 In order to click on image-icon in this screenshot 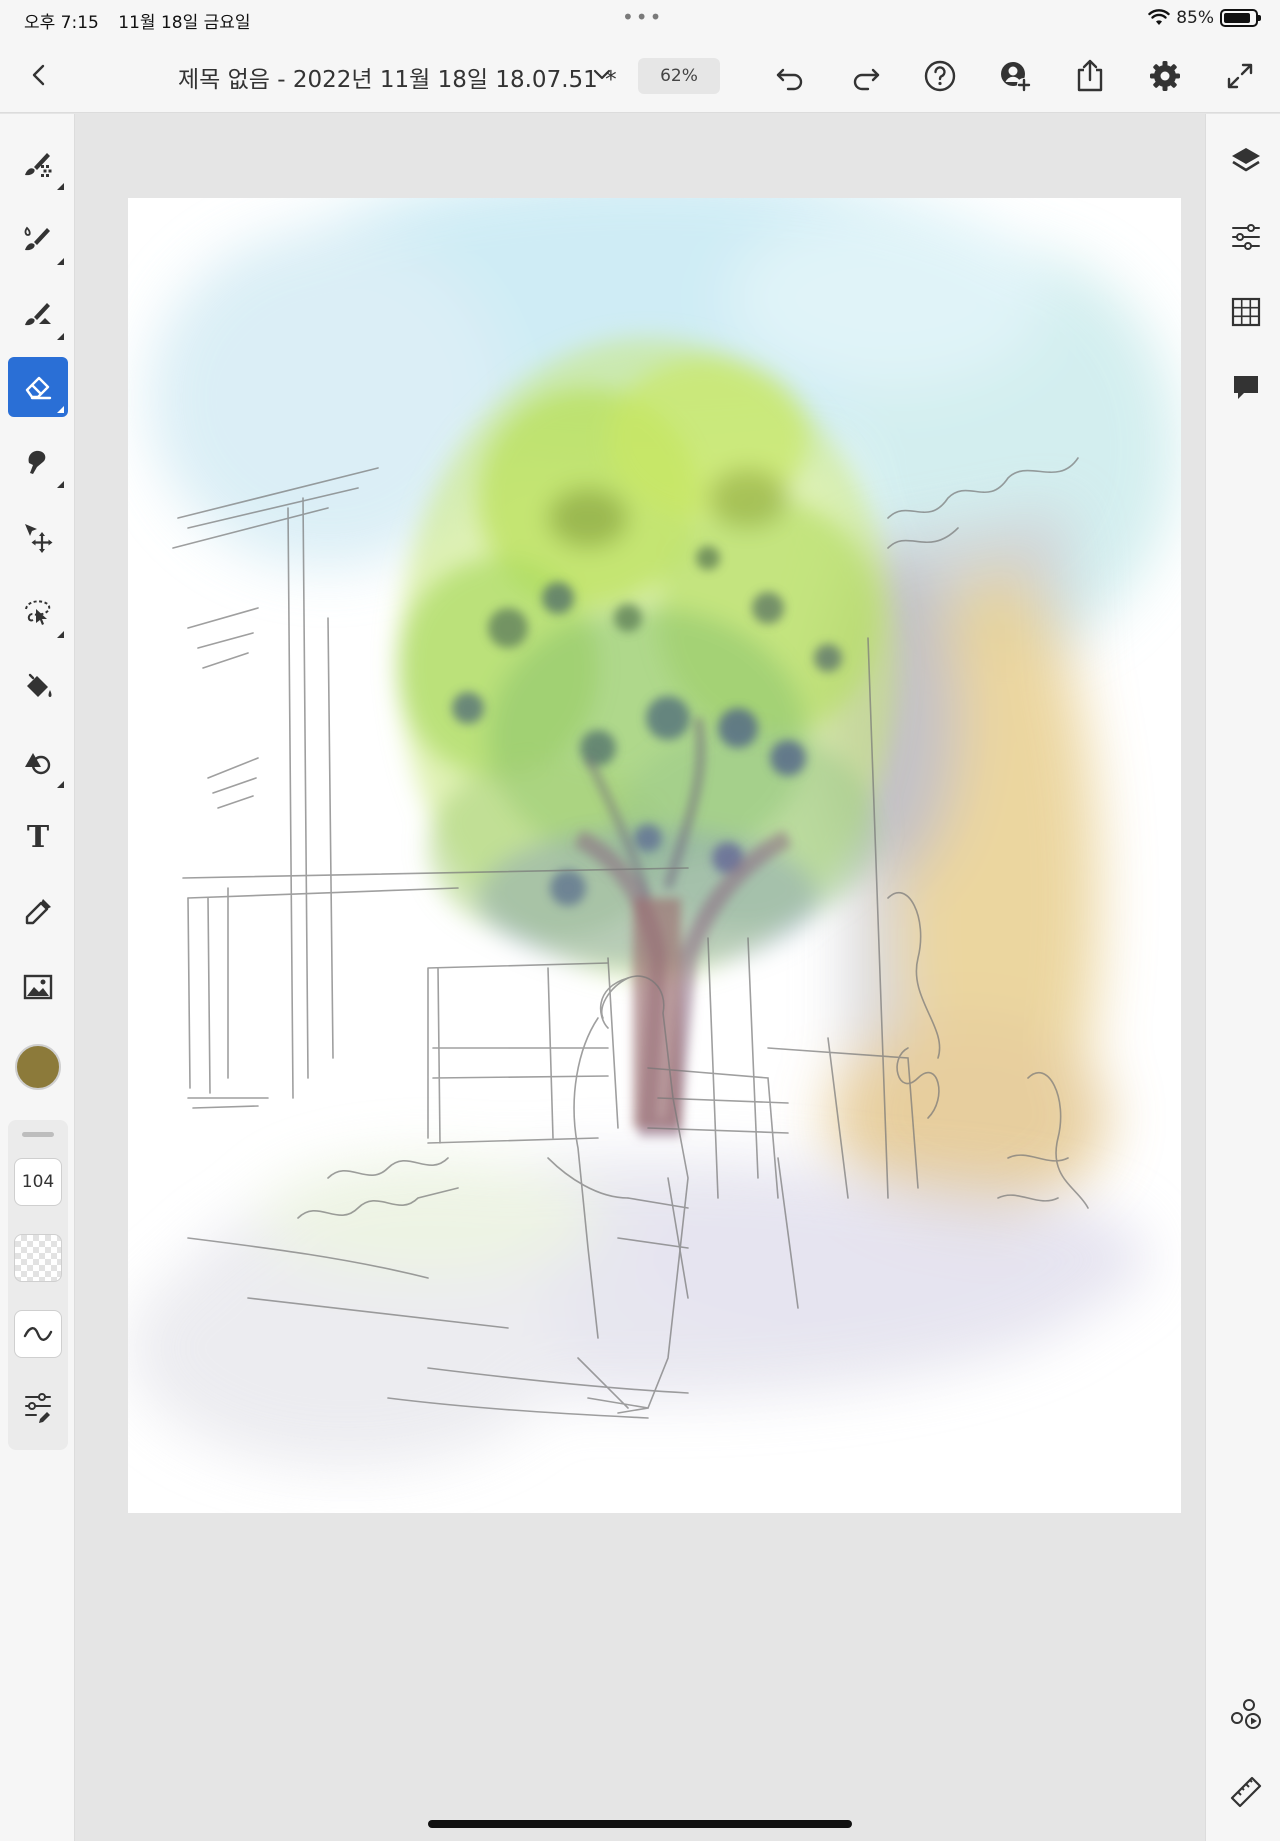, I will do `click(38, 987)`.